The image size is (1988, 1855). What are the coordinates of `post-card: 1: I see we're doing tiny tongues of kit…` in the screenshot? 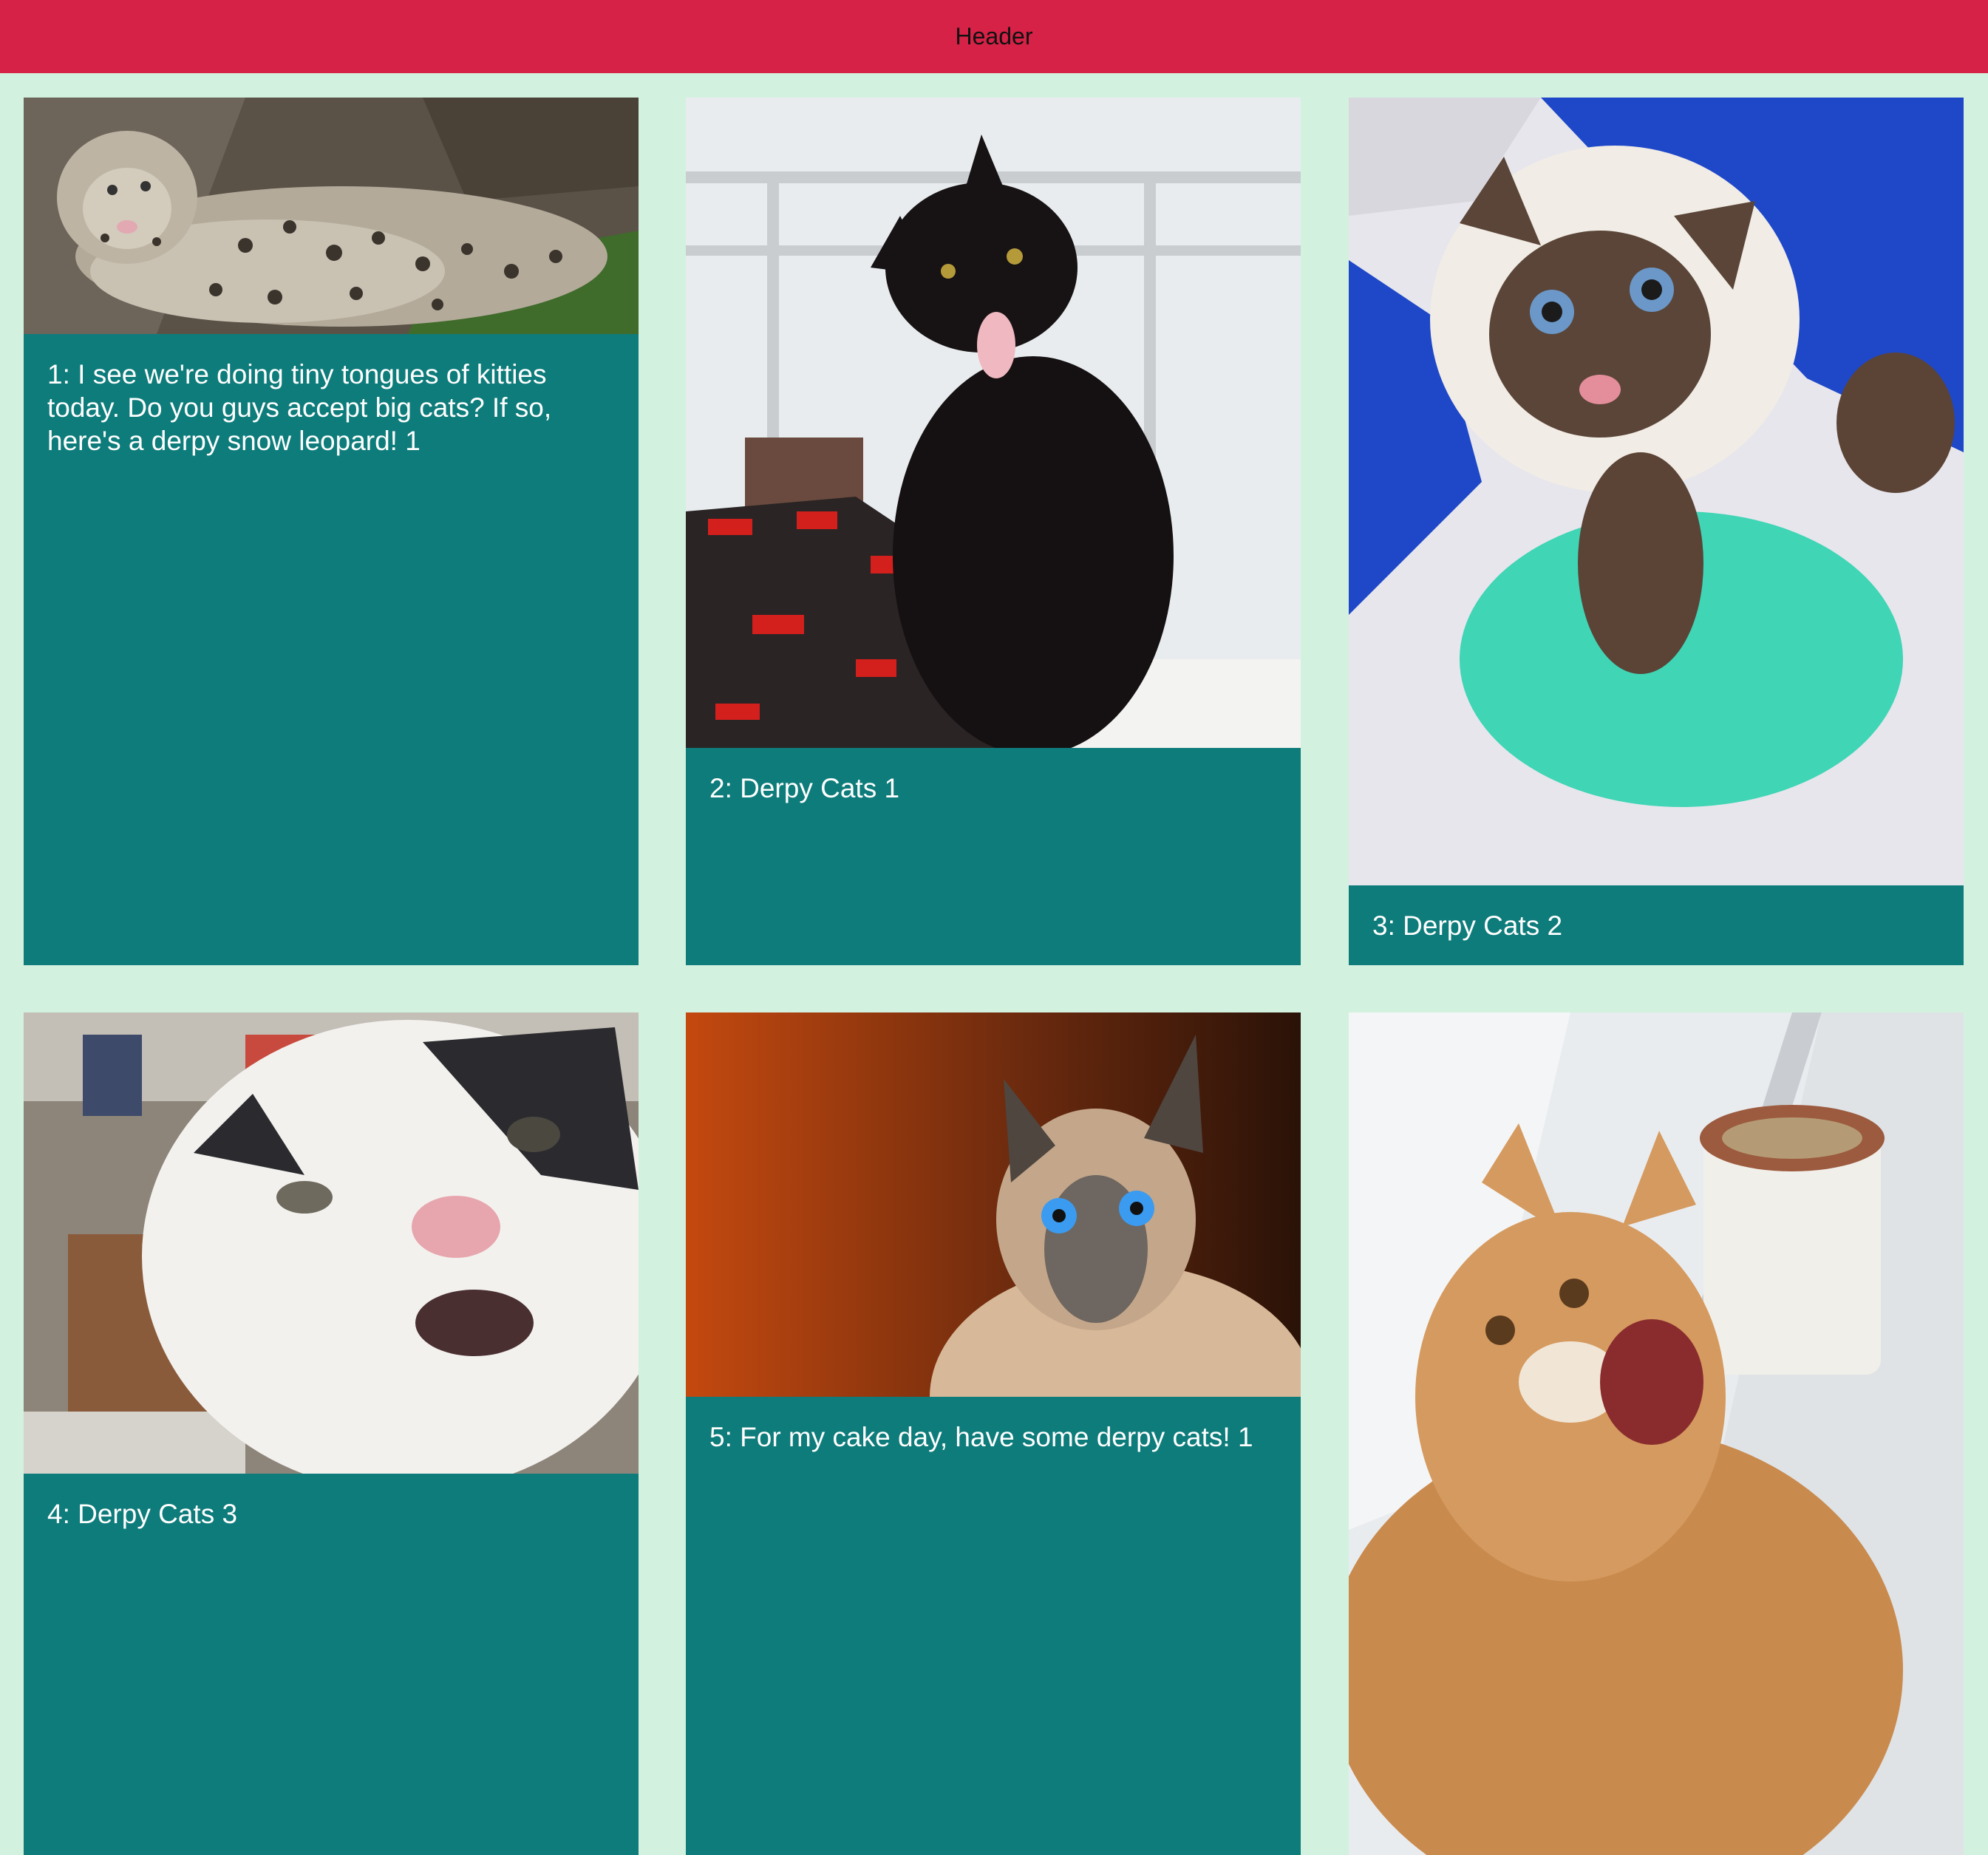 It's located at (332, 531).